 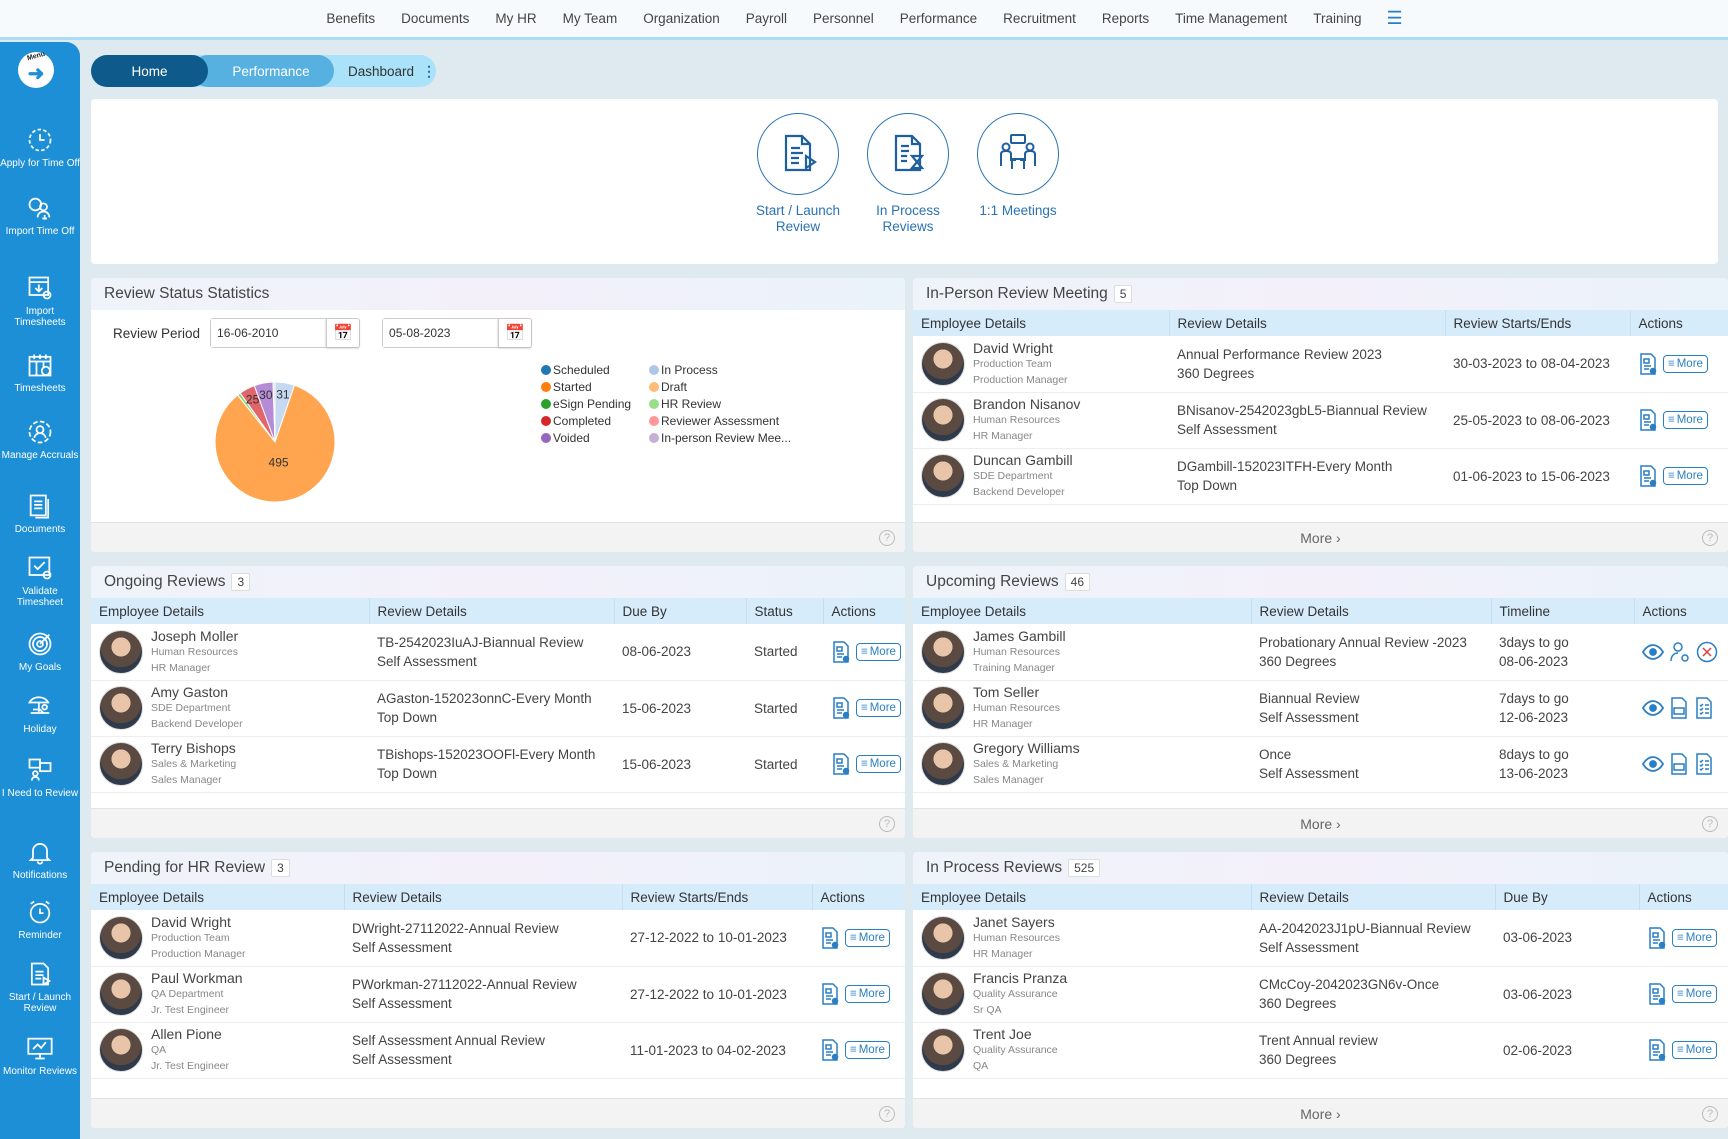 I want to click on eye-icon, so click(x=1653, y=651).